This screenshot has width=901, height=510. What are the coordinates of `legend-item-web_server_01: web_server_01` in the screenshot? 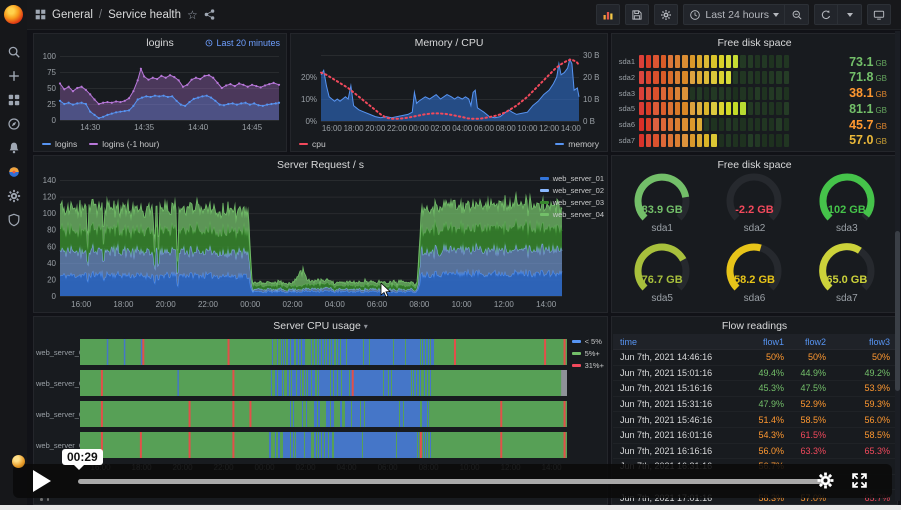 It's located at (571, 178).